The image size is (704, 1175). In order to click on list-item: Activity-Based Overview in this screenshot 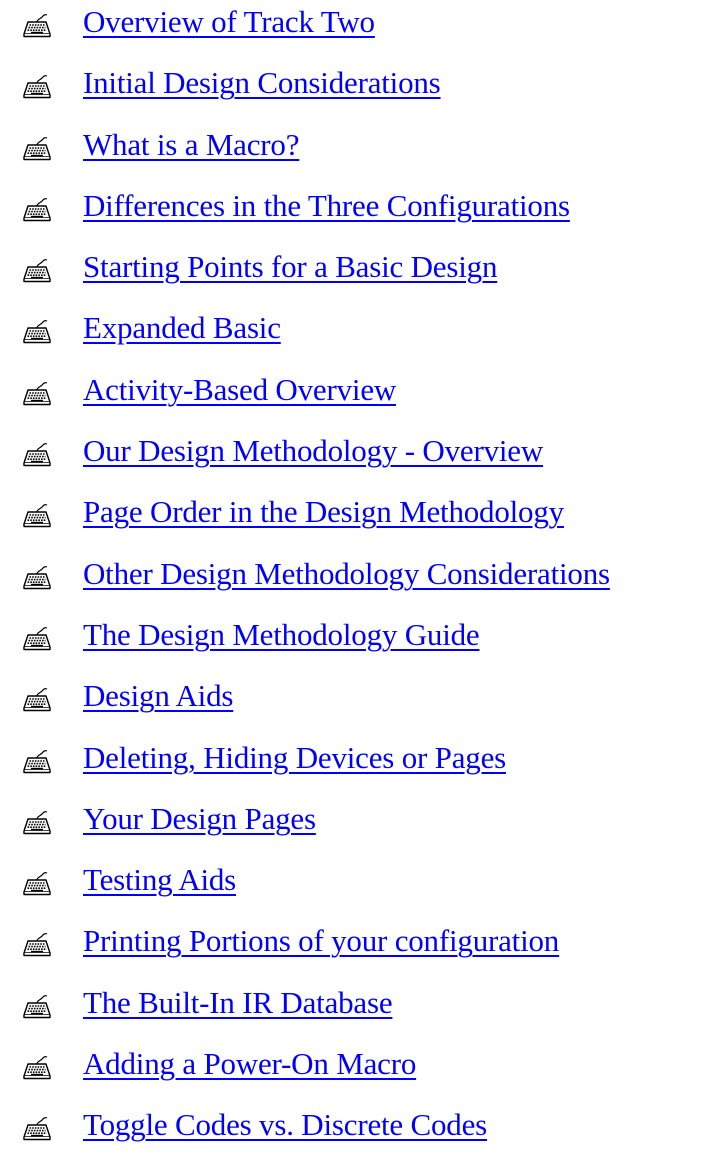, I will do `click(352, 398)`.